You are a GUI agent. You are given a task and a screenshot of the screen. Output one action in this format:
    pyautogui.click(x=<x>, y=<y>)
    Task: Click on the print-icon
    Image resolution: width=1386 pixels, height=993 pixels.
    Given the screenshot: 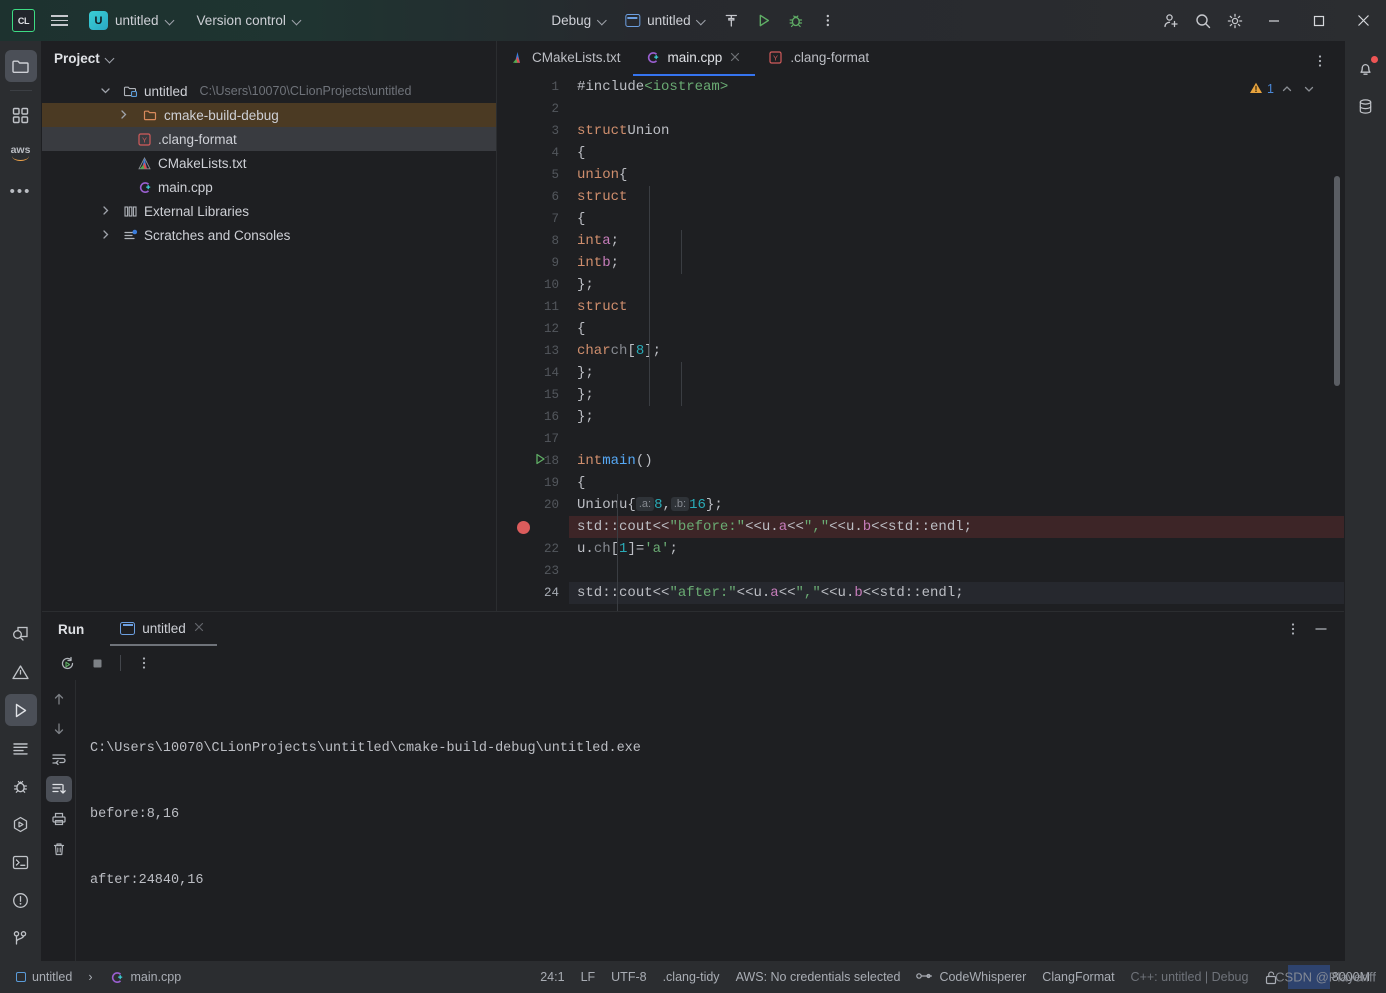 What is the action you would take?
    pyautogui.click(x=59, y=819)
    